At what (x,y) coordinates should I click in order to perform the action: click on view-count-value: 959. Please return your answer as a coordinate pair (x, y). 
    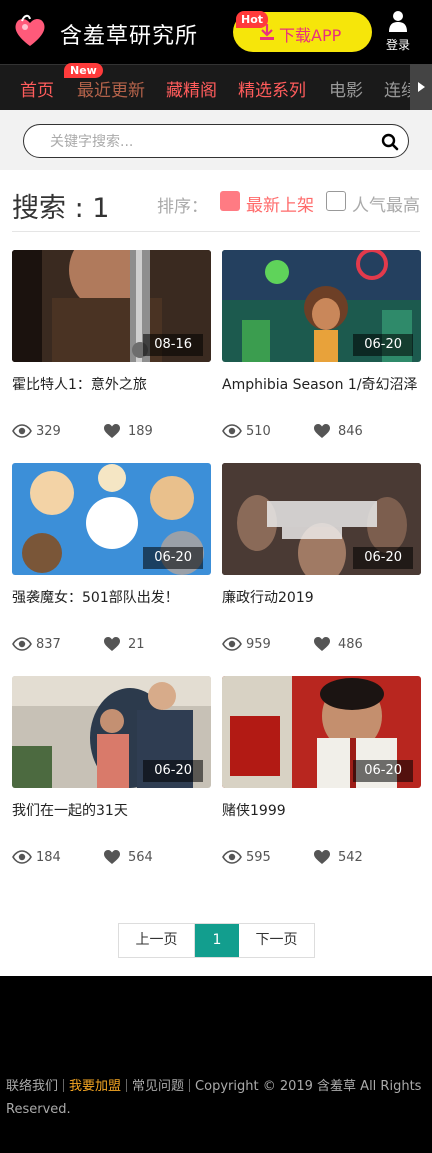
    Looking at the image, I should click on (258, 644).